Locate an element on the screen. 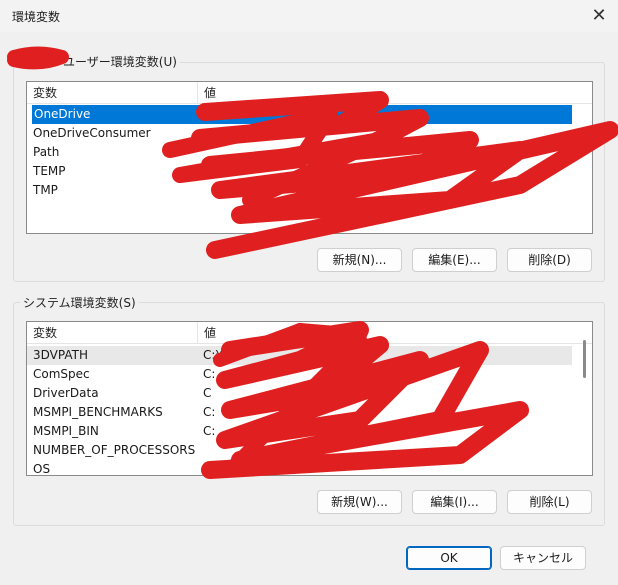 The width and height of the screenshot is (618, 585). user-list-header: 変数 値 is located at coordinates (309, 93).